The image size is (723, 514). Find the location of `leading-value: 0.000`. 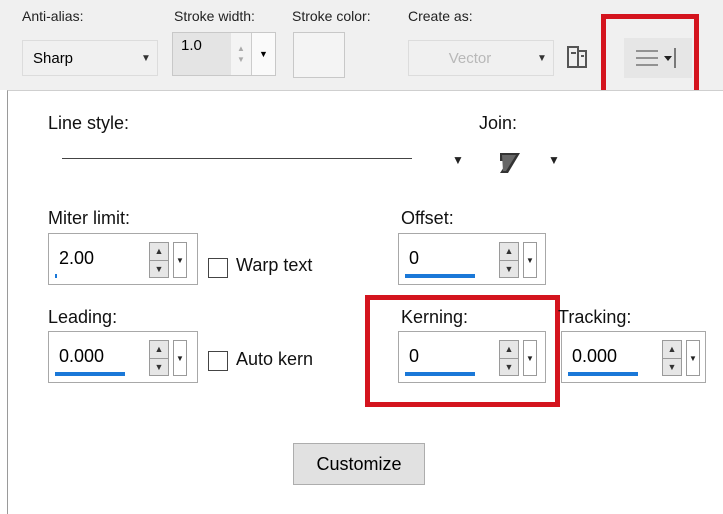

leading-value: 0.000 is located at coordinates (81, 356).